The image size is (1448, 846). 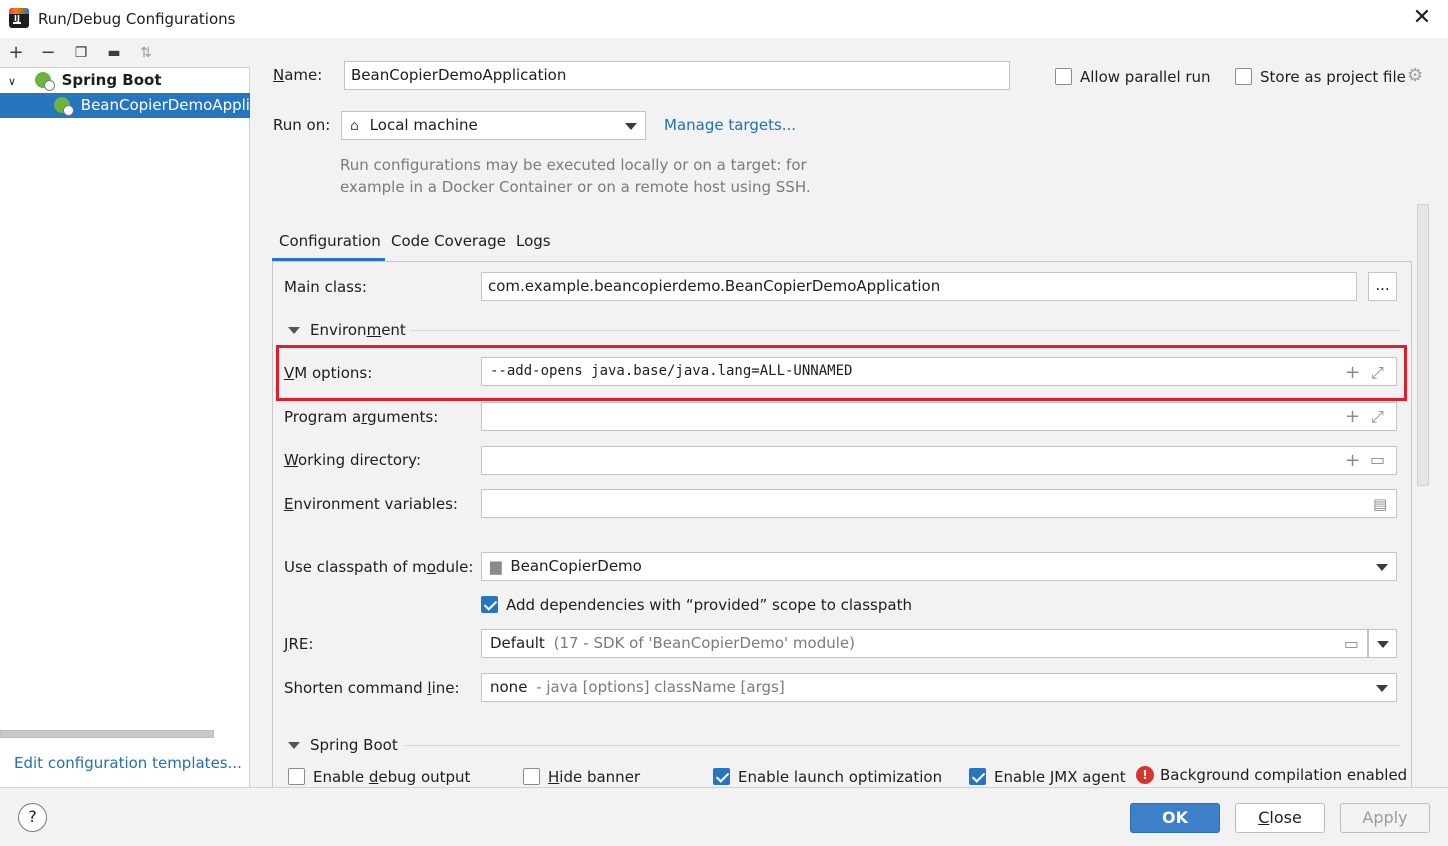 I want to click on tree-item-label: Spring Boot, so click(x=111, y=80).